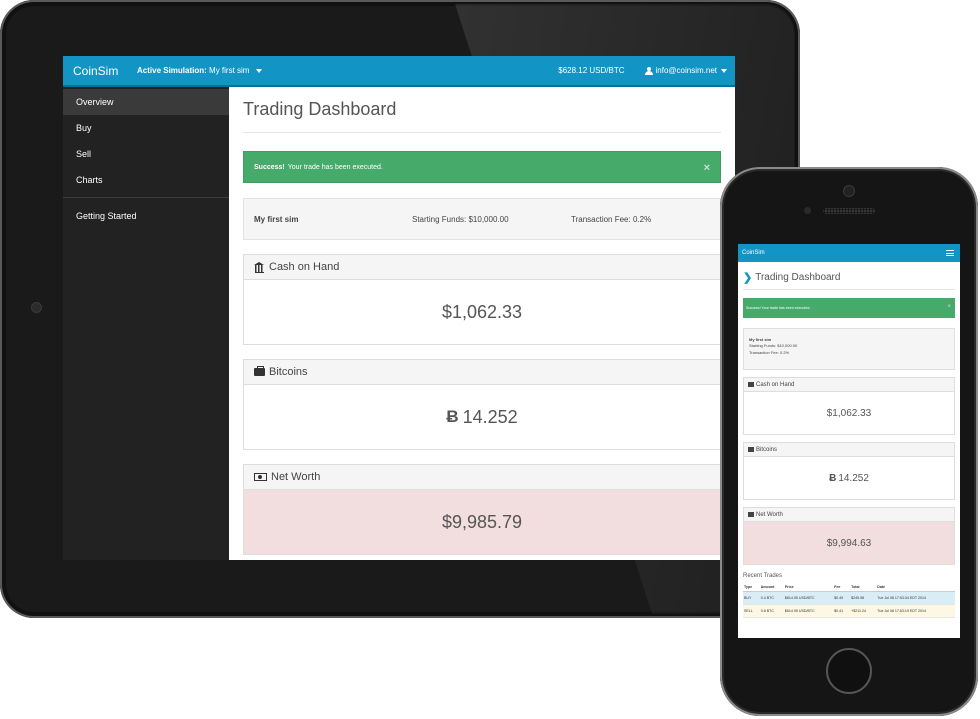 The width and height of the screenshot is (980, 719). What do you see at coordinates (771, 598) in the screenshot?
I see `trade-amount: 0.4 BTC` at bounding box center [771, 598].